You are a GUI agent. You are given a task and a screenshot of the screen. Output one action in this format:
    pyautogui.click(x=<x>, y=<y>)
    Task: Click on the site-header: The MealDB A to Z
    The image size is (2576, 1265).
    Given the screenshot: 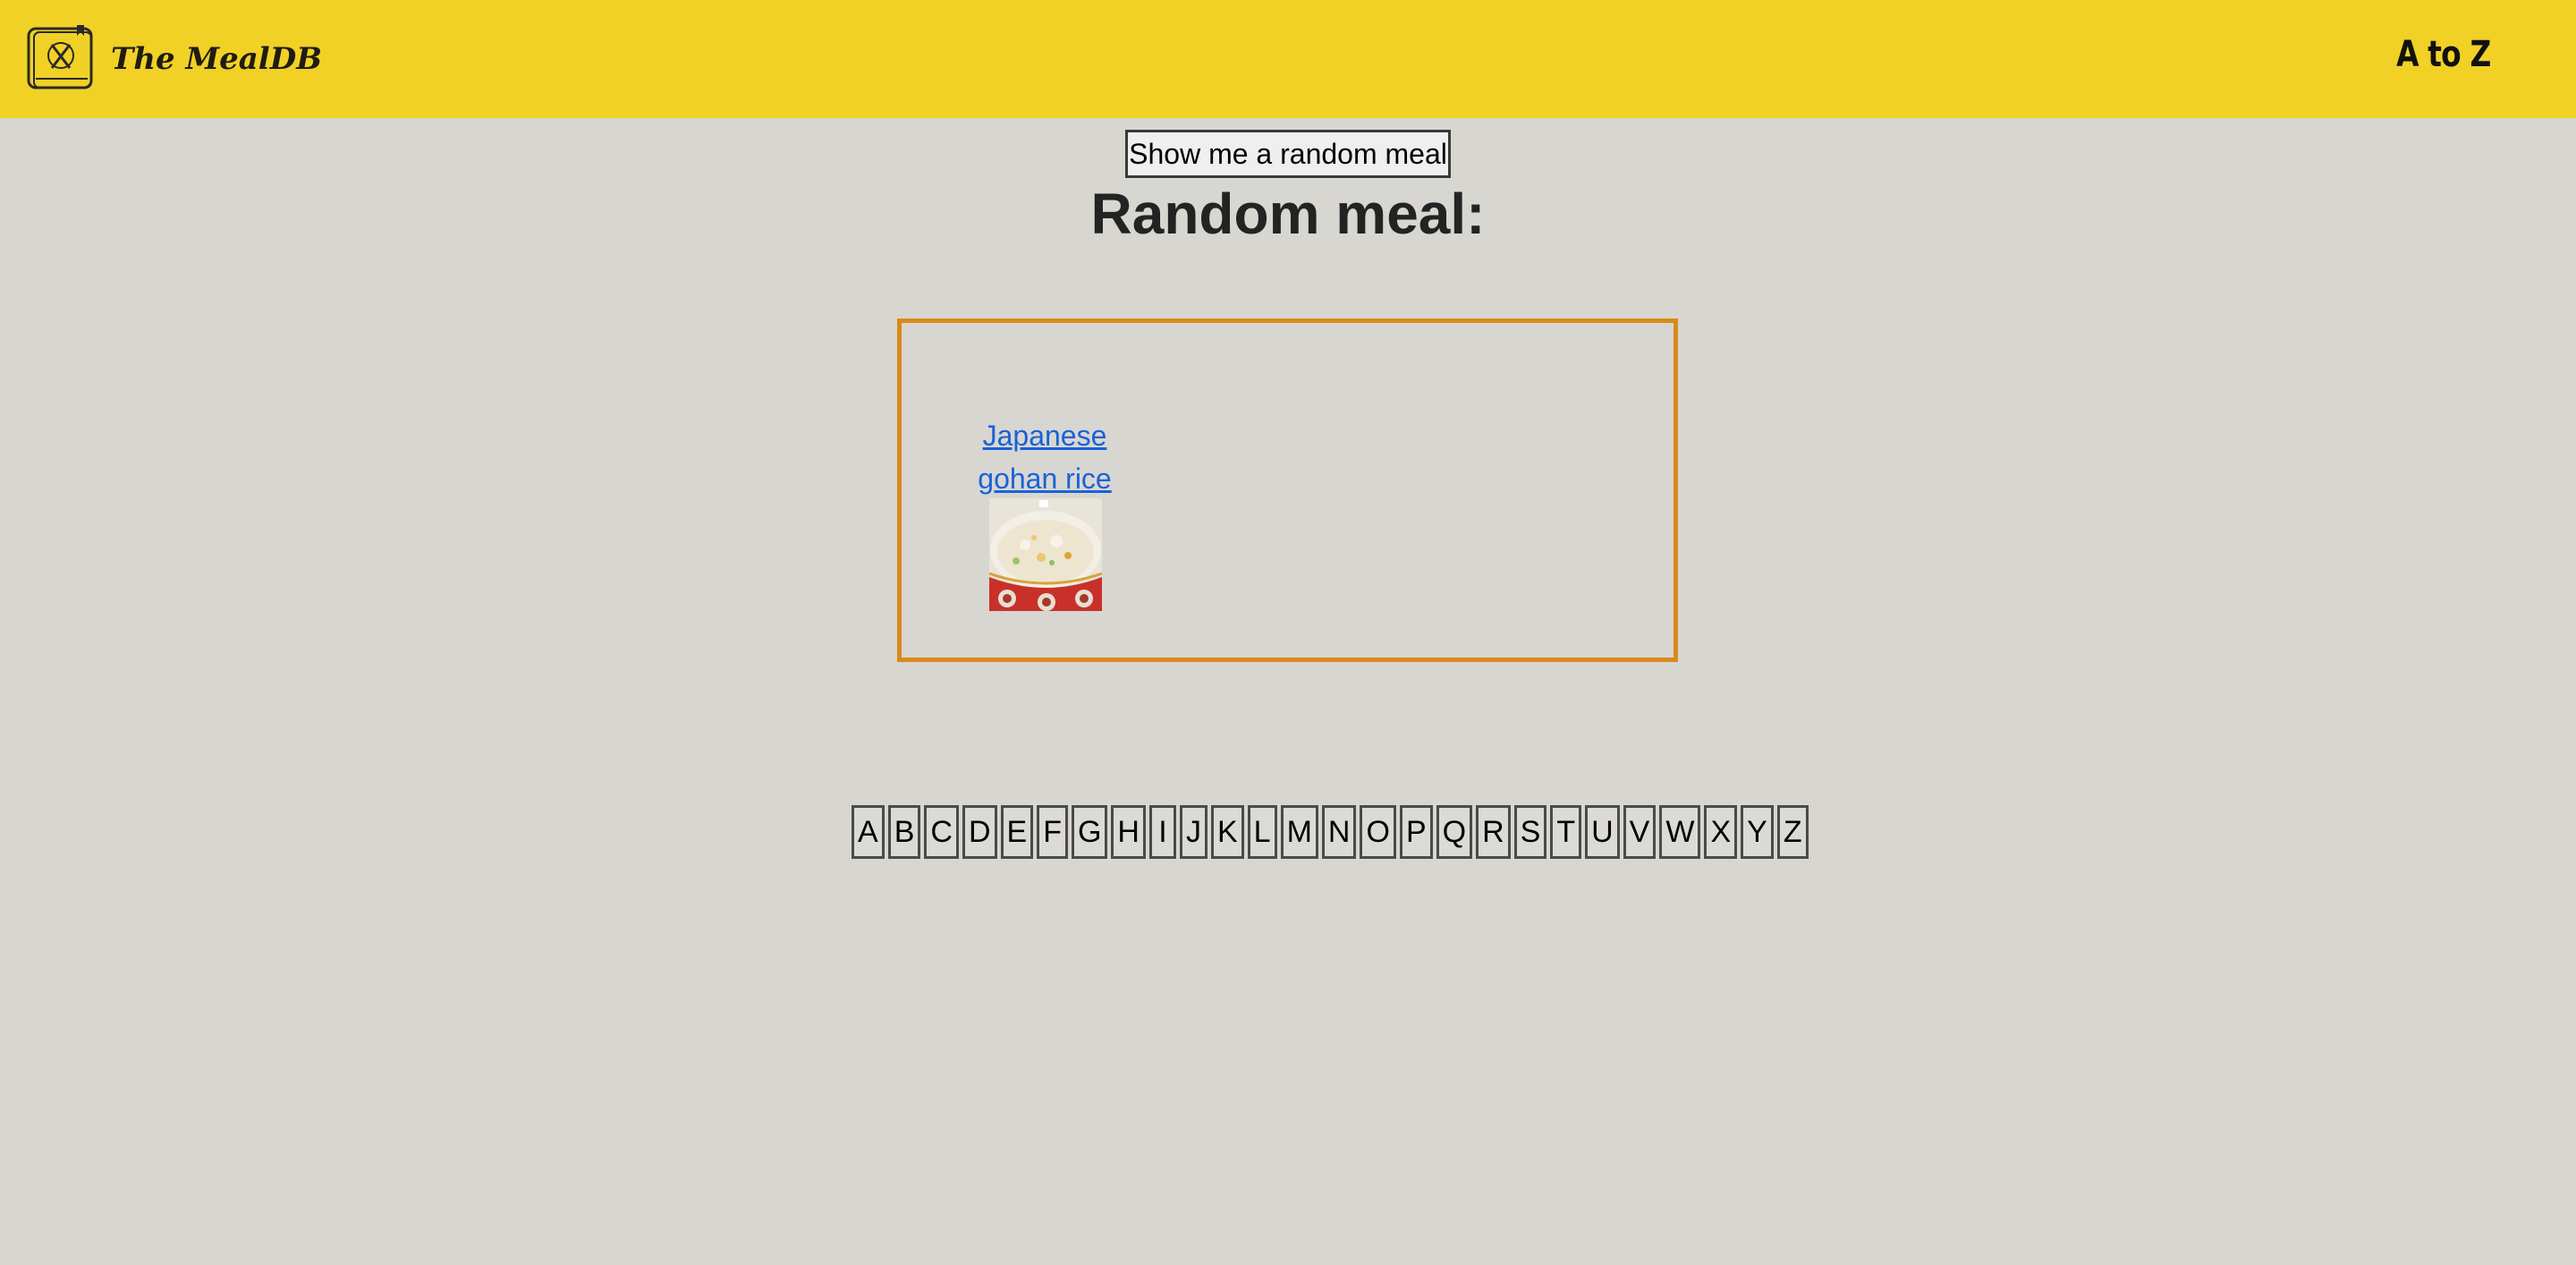 What is the action you would take?
    pyautogui.click(x=1288, y=59)
    